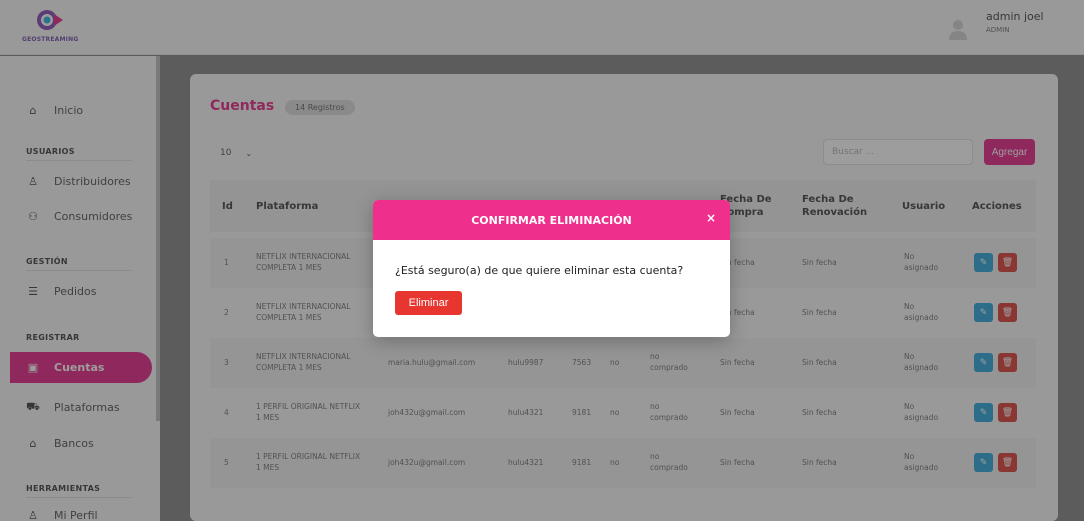 The width and height of the screenshot is (1084, 521). What do you see at coordinates (711, 218) in the screenshot?
I see `close-icon: ×` at bounding box center [711, 218].